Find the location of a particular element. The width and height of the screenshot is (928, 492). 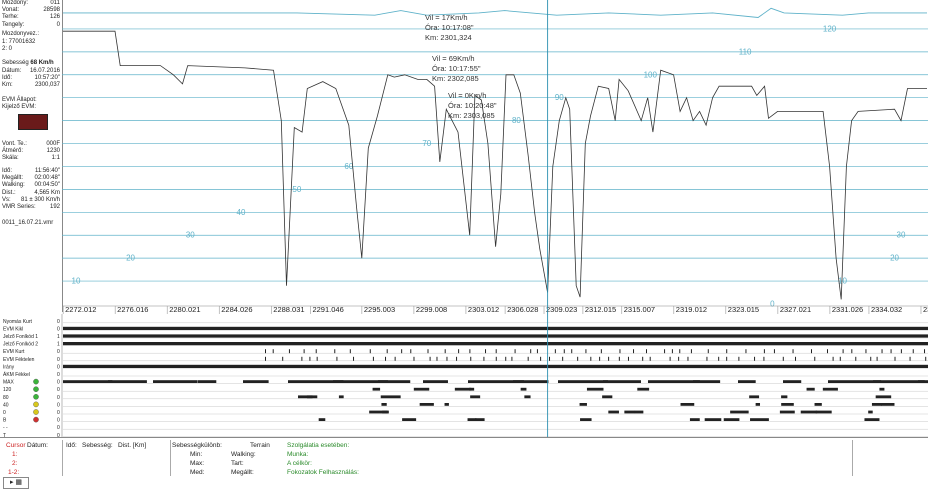

km-tick-label: 2276.016 is located at coordinates (132, 309).